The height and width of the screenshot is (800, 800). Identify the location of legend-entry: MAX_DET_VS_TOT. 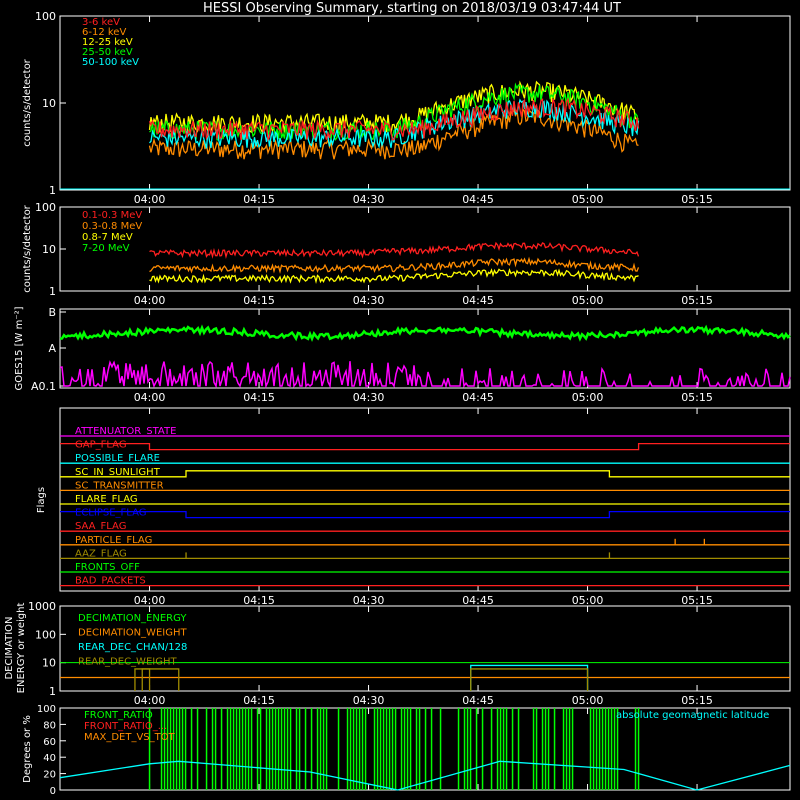
(130, 737).